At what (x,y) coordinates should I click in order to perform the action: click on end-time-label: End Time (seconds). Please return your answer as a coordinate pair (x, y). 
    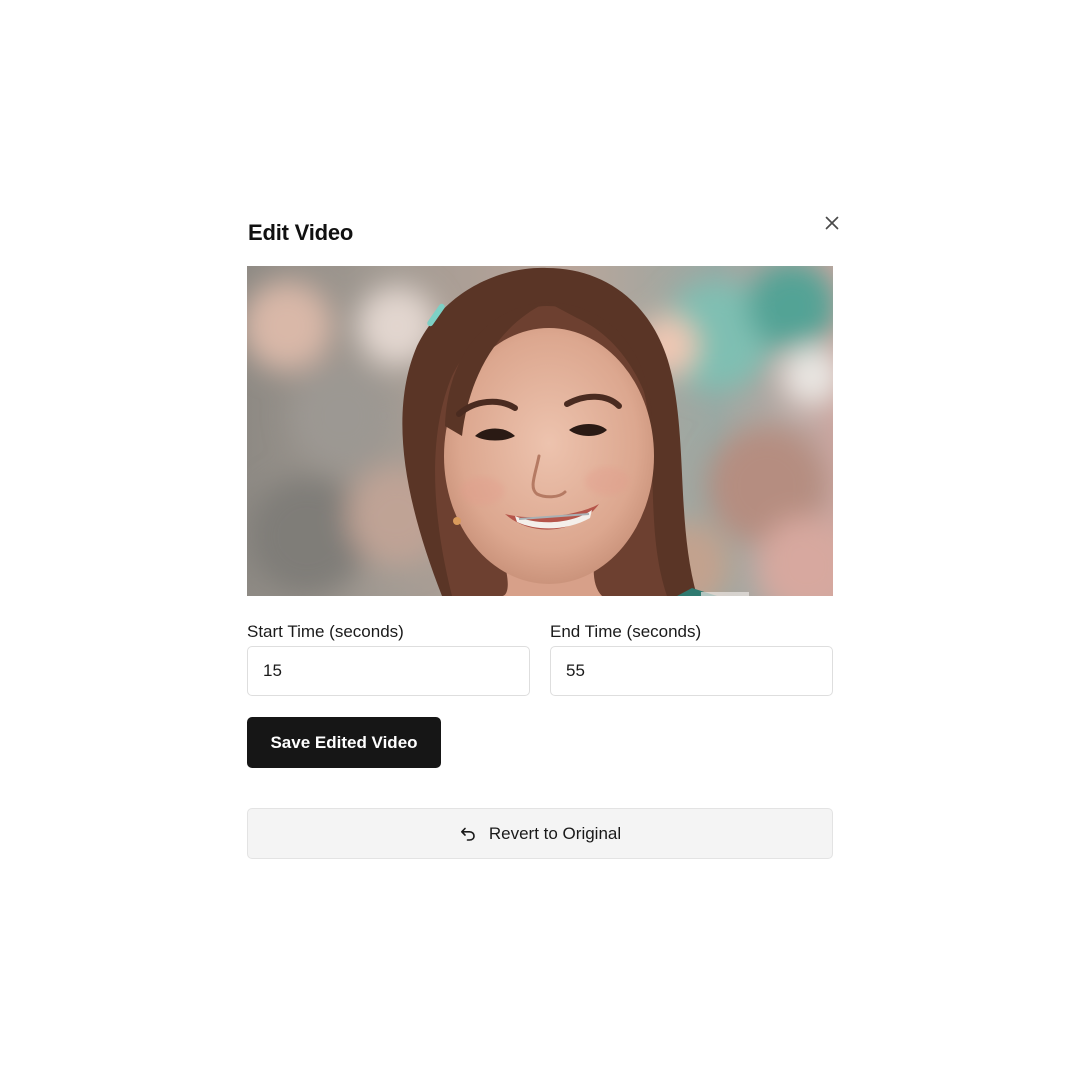
    Looking at the image, I should click on (626, 631).